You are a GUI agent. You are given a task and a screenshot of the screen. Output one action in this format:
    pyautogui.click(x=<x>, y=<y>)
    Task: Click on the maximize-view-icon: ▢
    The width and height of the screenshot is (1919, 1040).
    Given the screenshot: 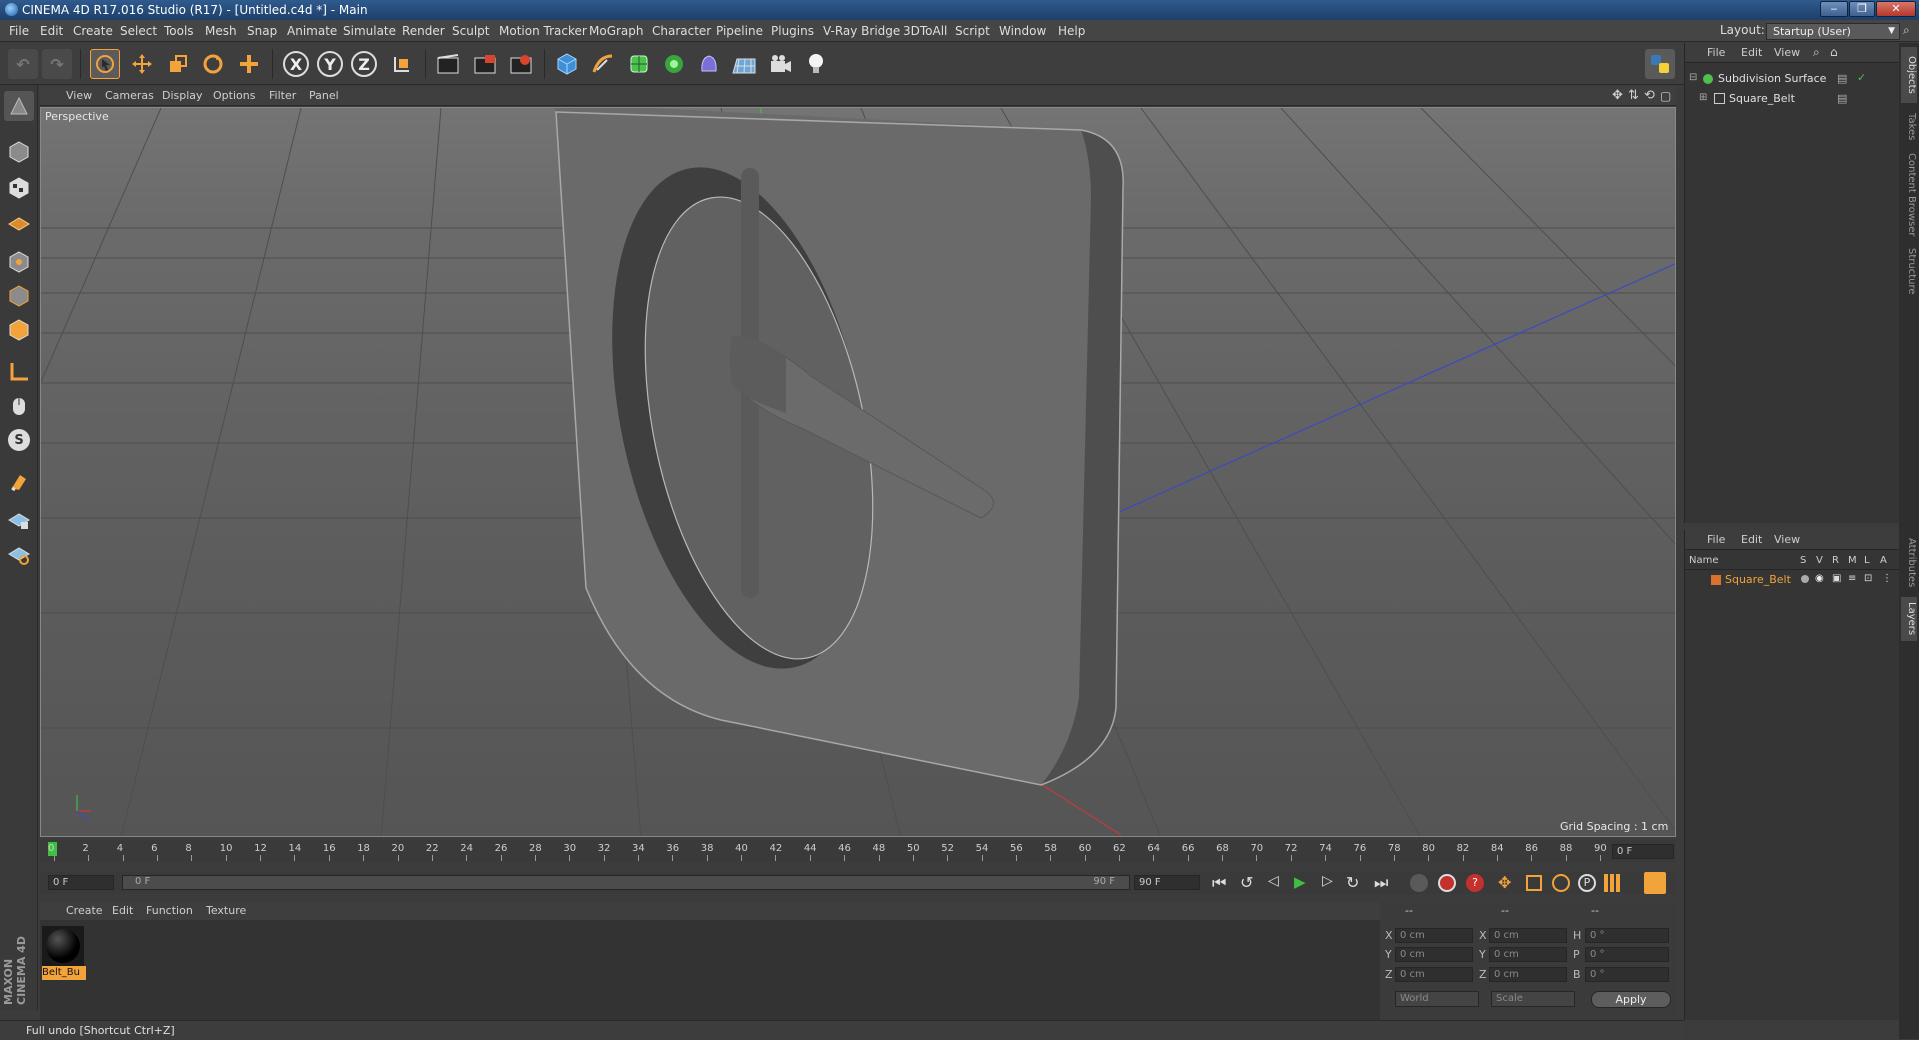 What is the action you would take?
    pyautogui.click(x=1665, y=96)
    